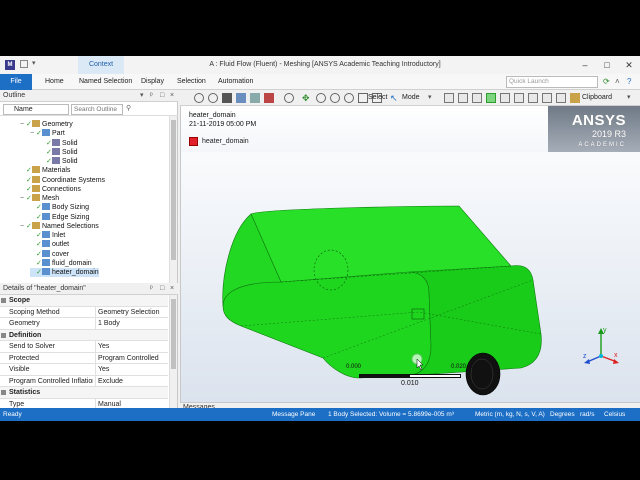  I want to click on details-row: Visible Yes, so click(84, 370).